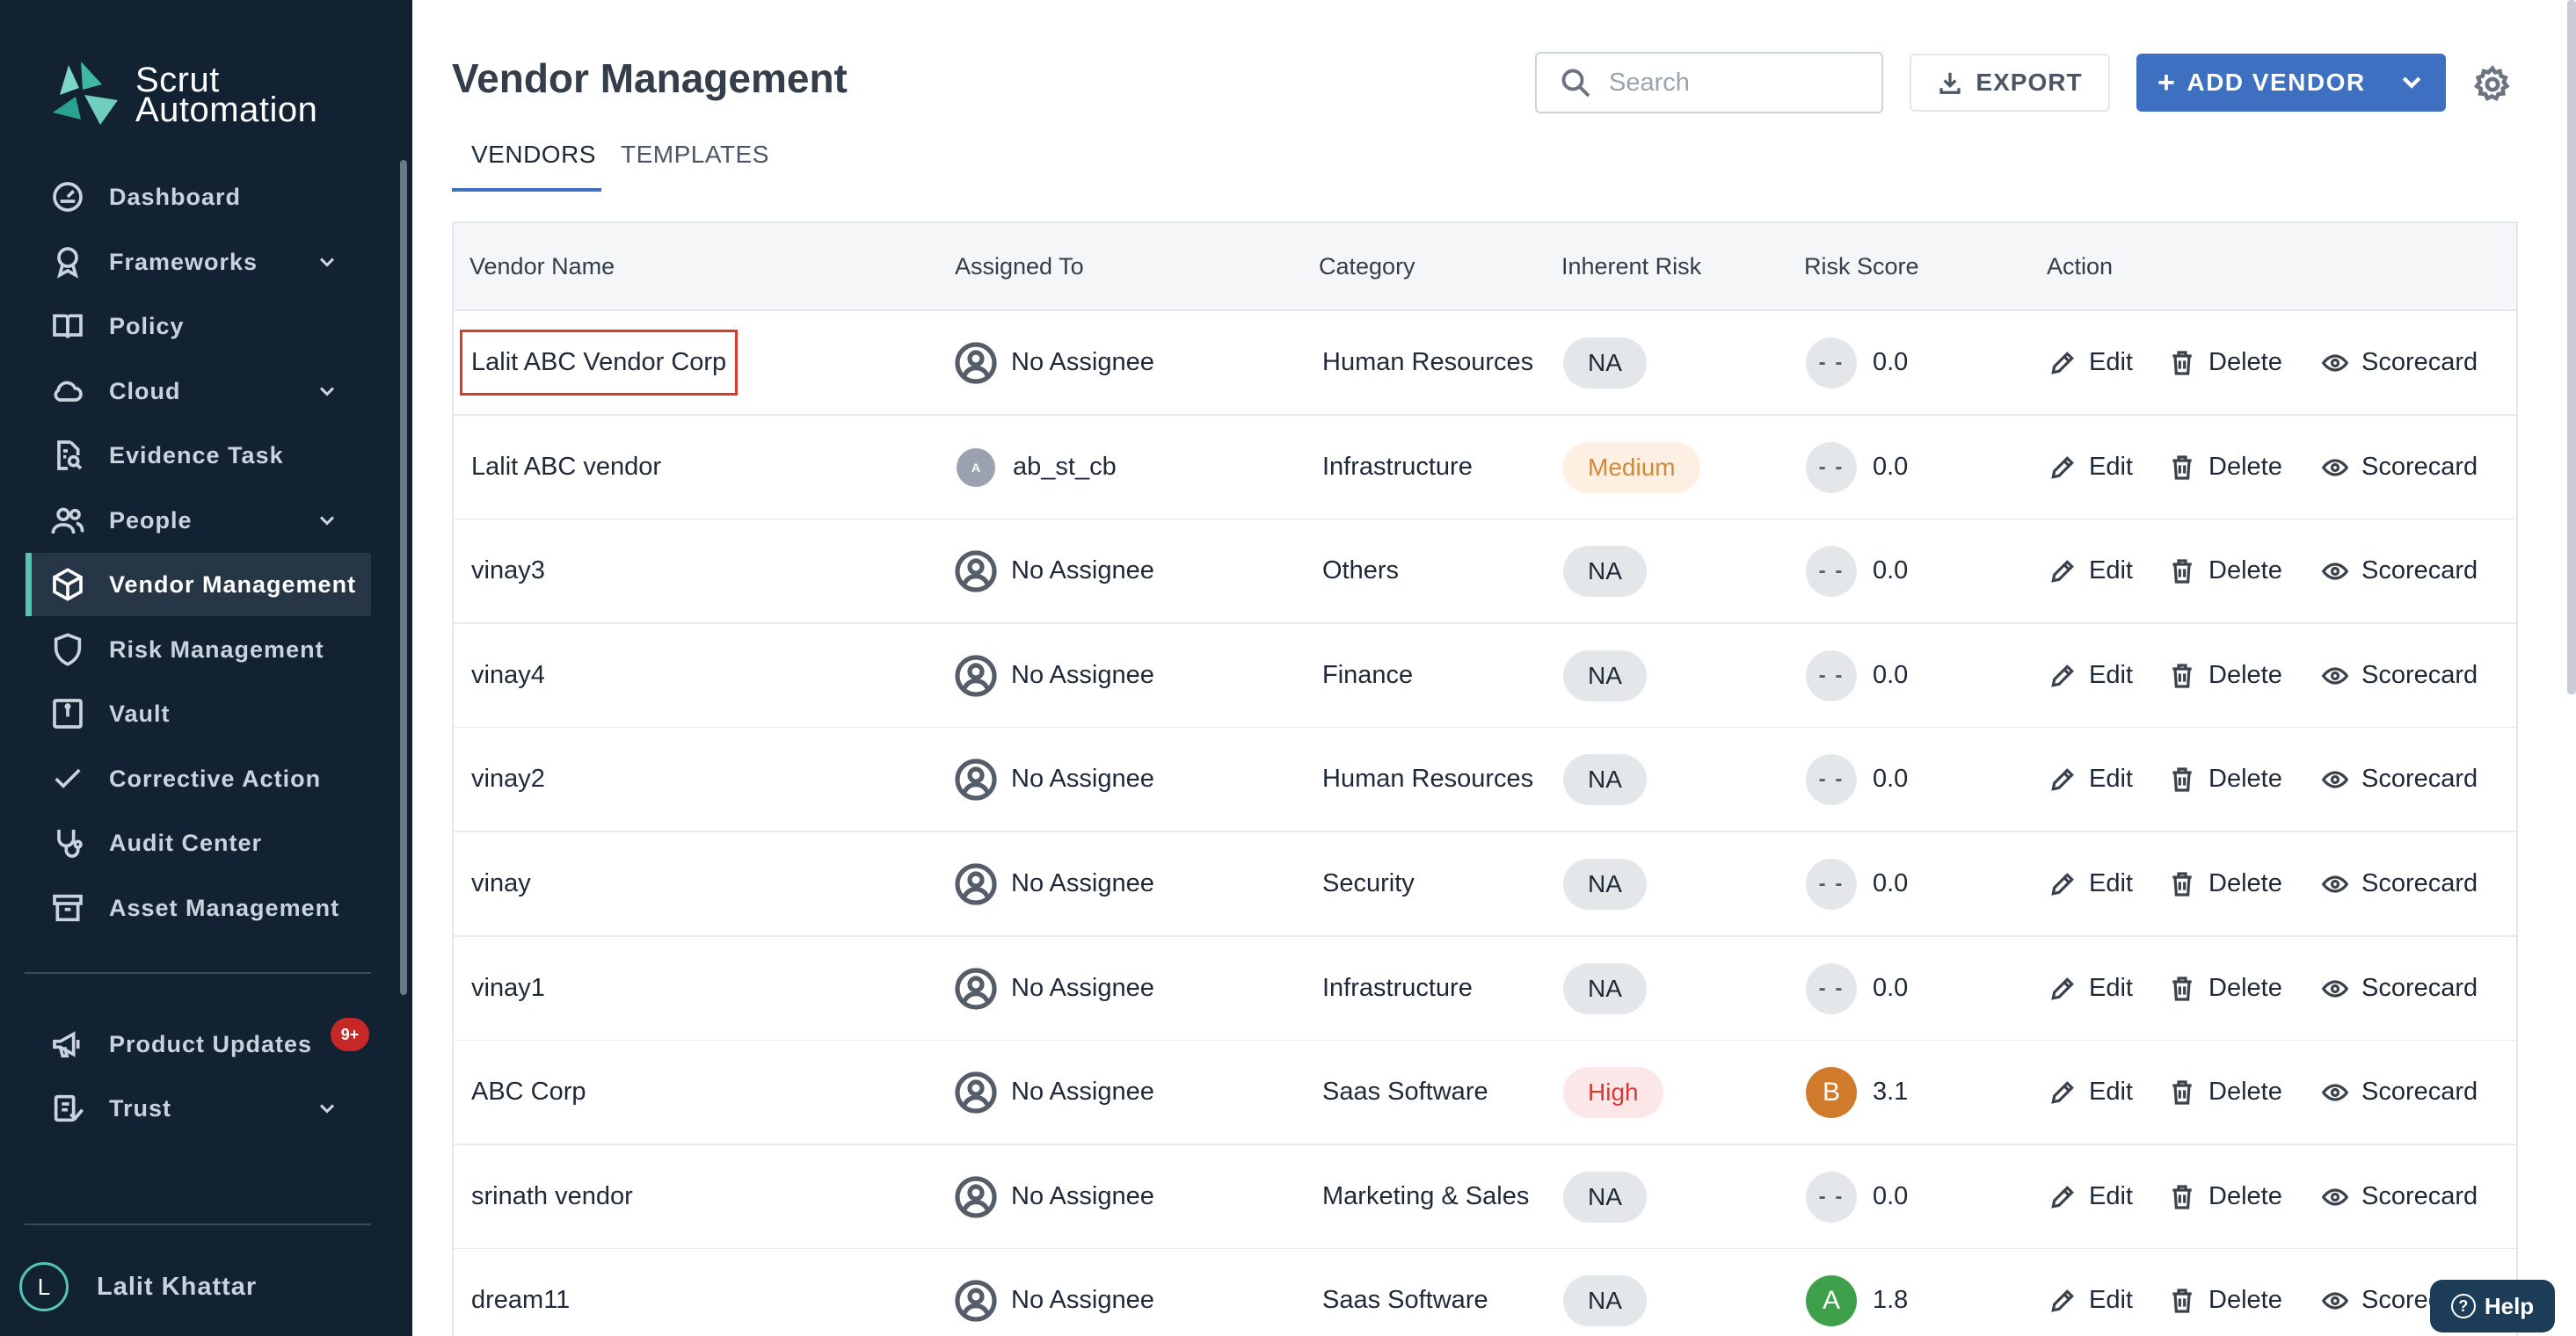  I want to click on assignee-name: ab_st_cb, so click(1065, 467).